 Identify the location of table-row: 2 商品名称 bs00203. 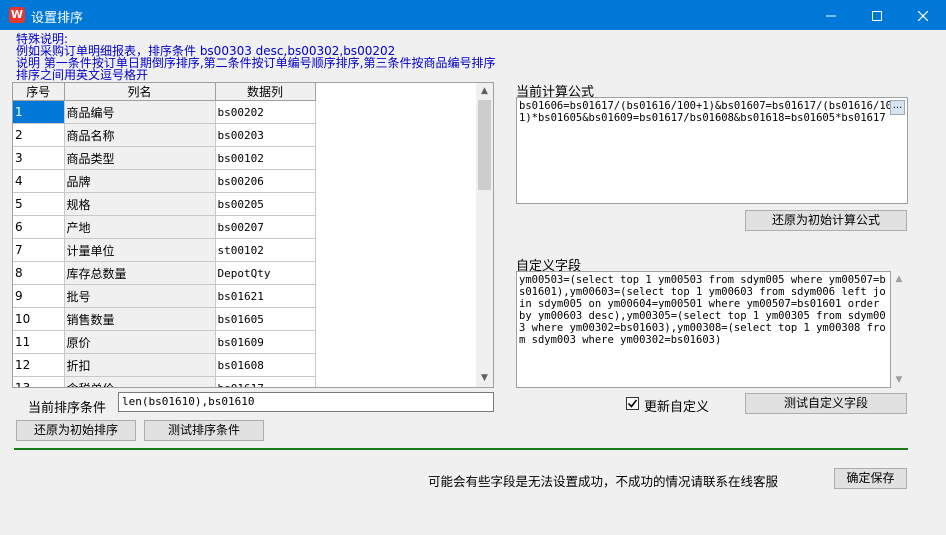
(164, 135).